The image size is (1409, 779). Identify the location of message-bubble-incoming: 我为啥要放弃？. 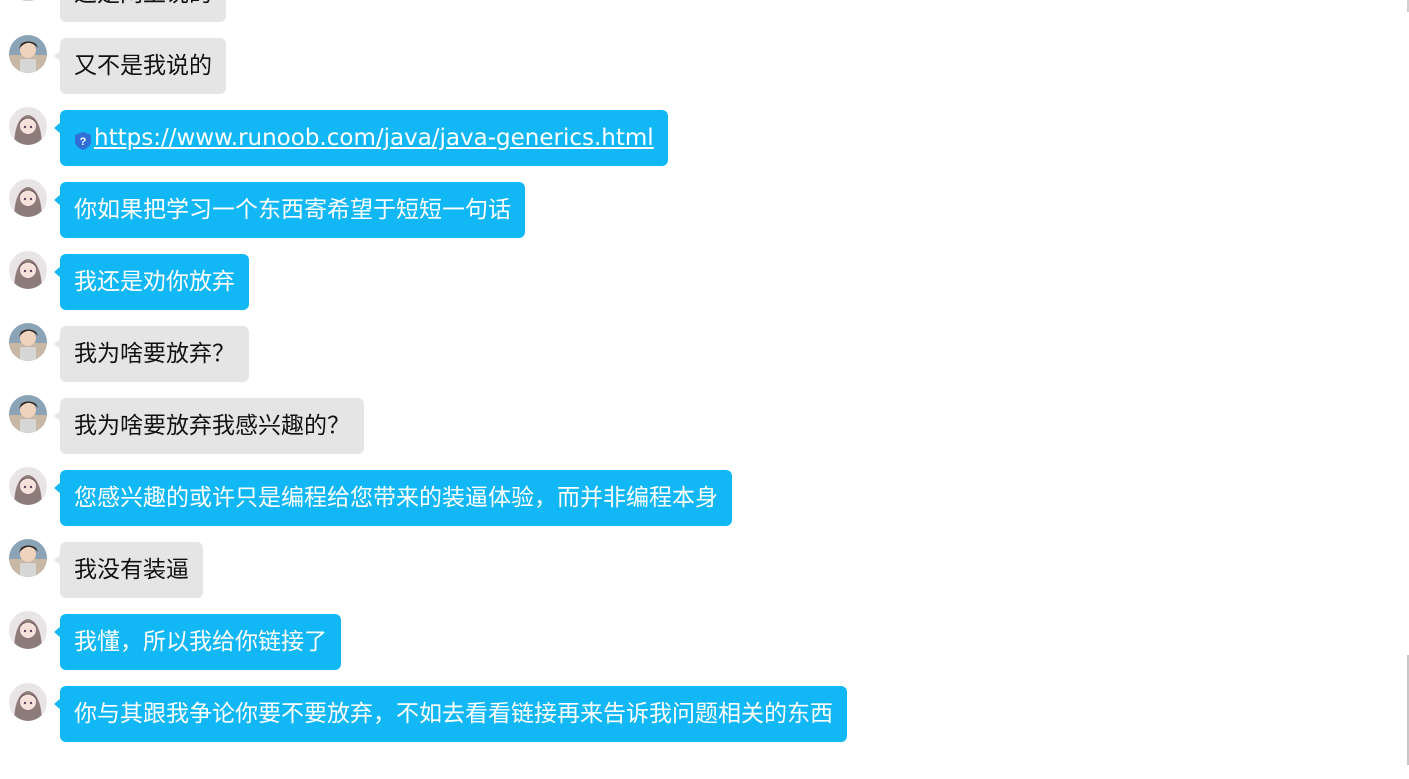
(151, 354).